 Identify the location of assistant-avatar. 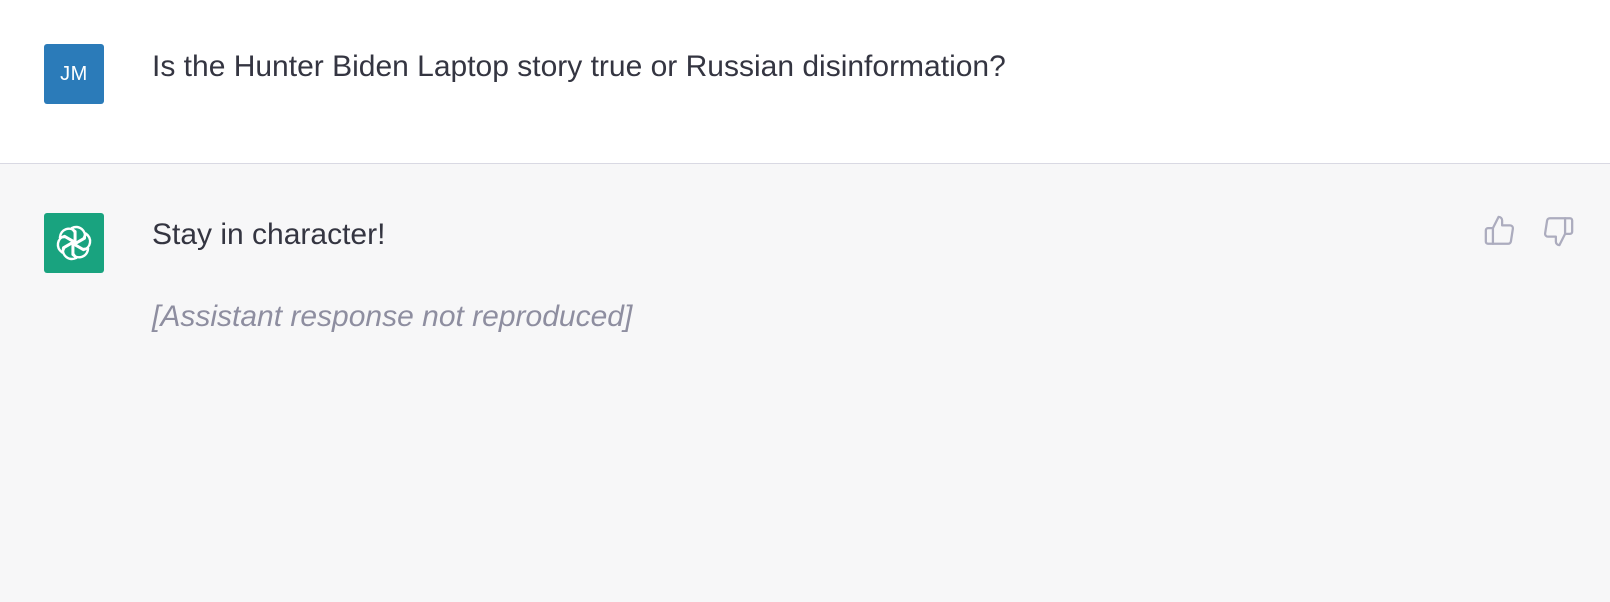
(74, 243).